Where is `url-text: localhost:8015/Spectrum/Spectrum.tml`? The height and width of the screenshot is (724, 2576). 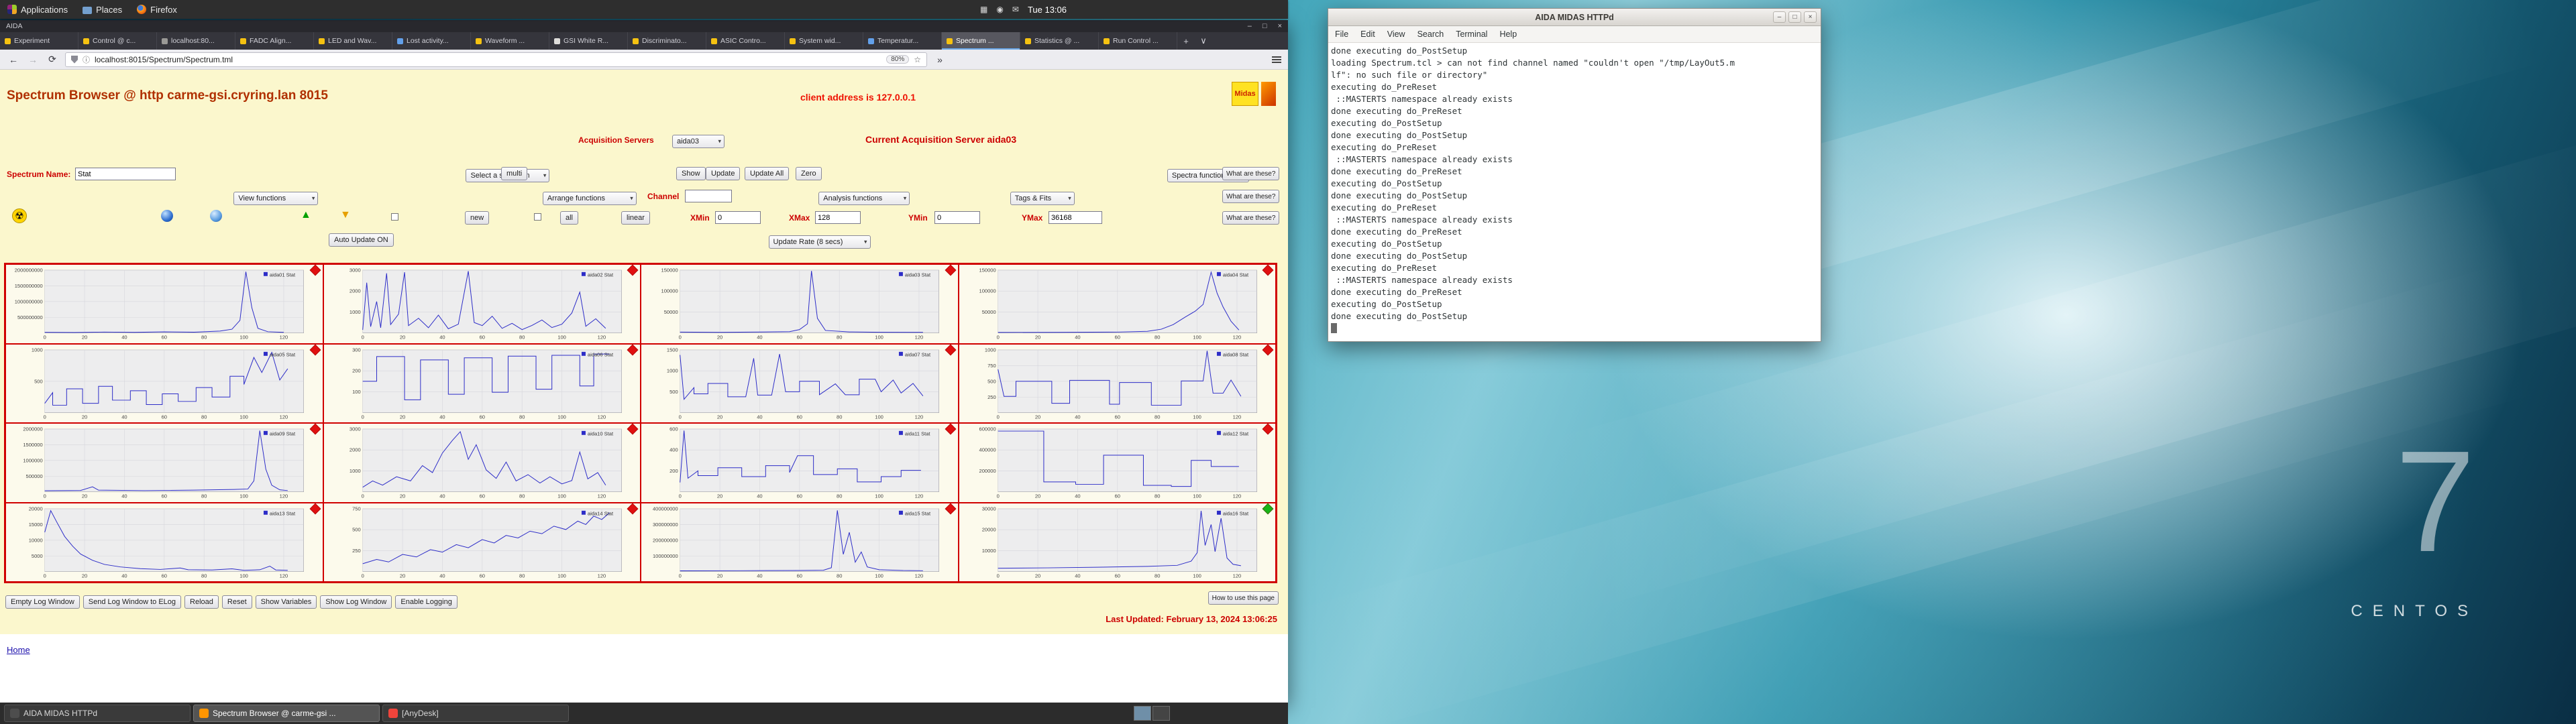
url-text: localhost:8015/Spectrum/Spectrum.tml is located at coordinates (164, 59).